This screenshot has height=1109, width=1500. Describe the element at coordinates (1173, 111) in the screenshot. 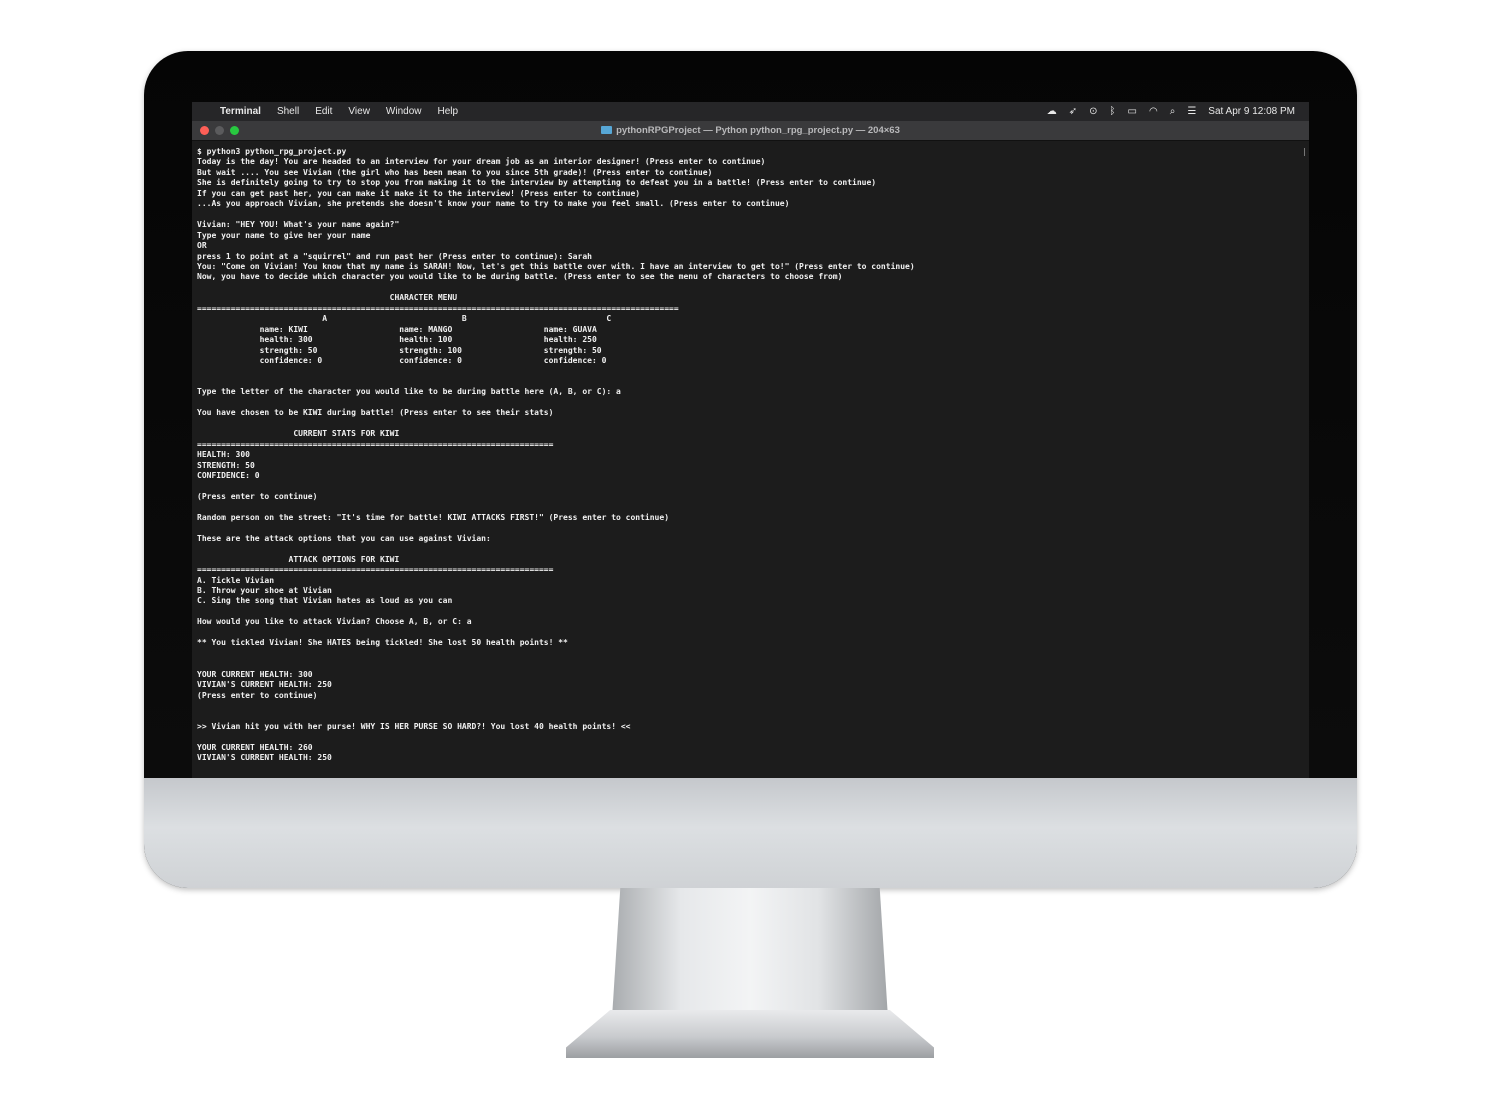

I see `search-icon: ⌕` at that location.